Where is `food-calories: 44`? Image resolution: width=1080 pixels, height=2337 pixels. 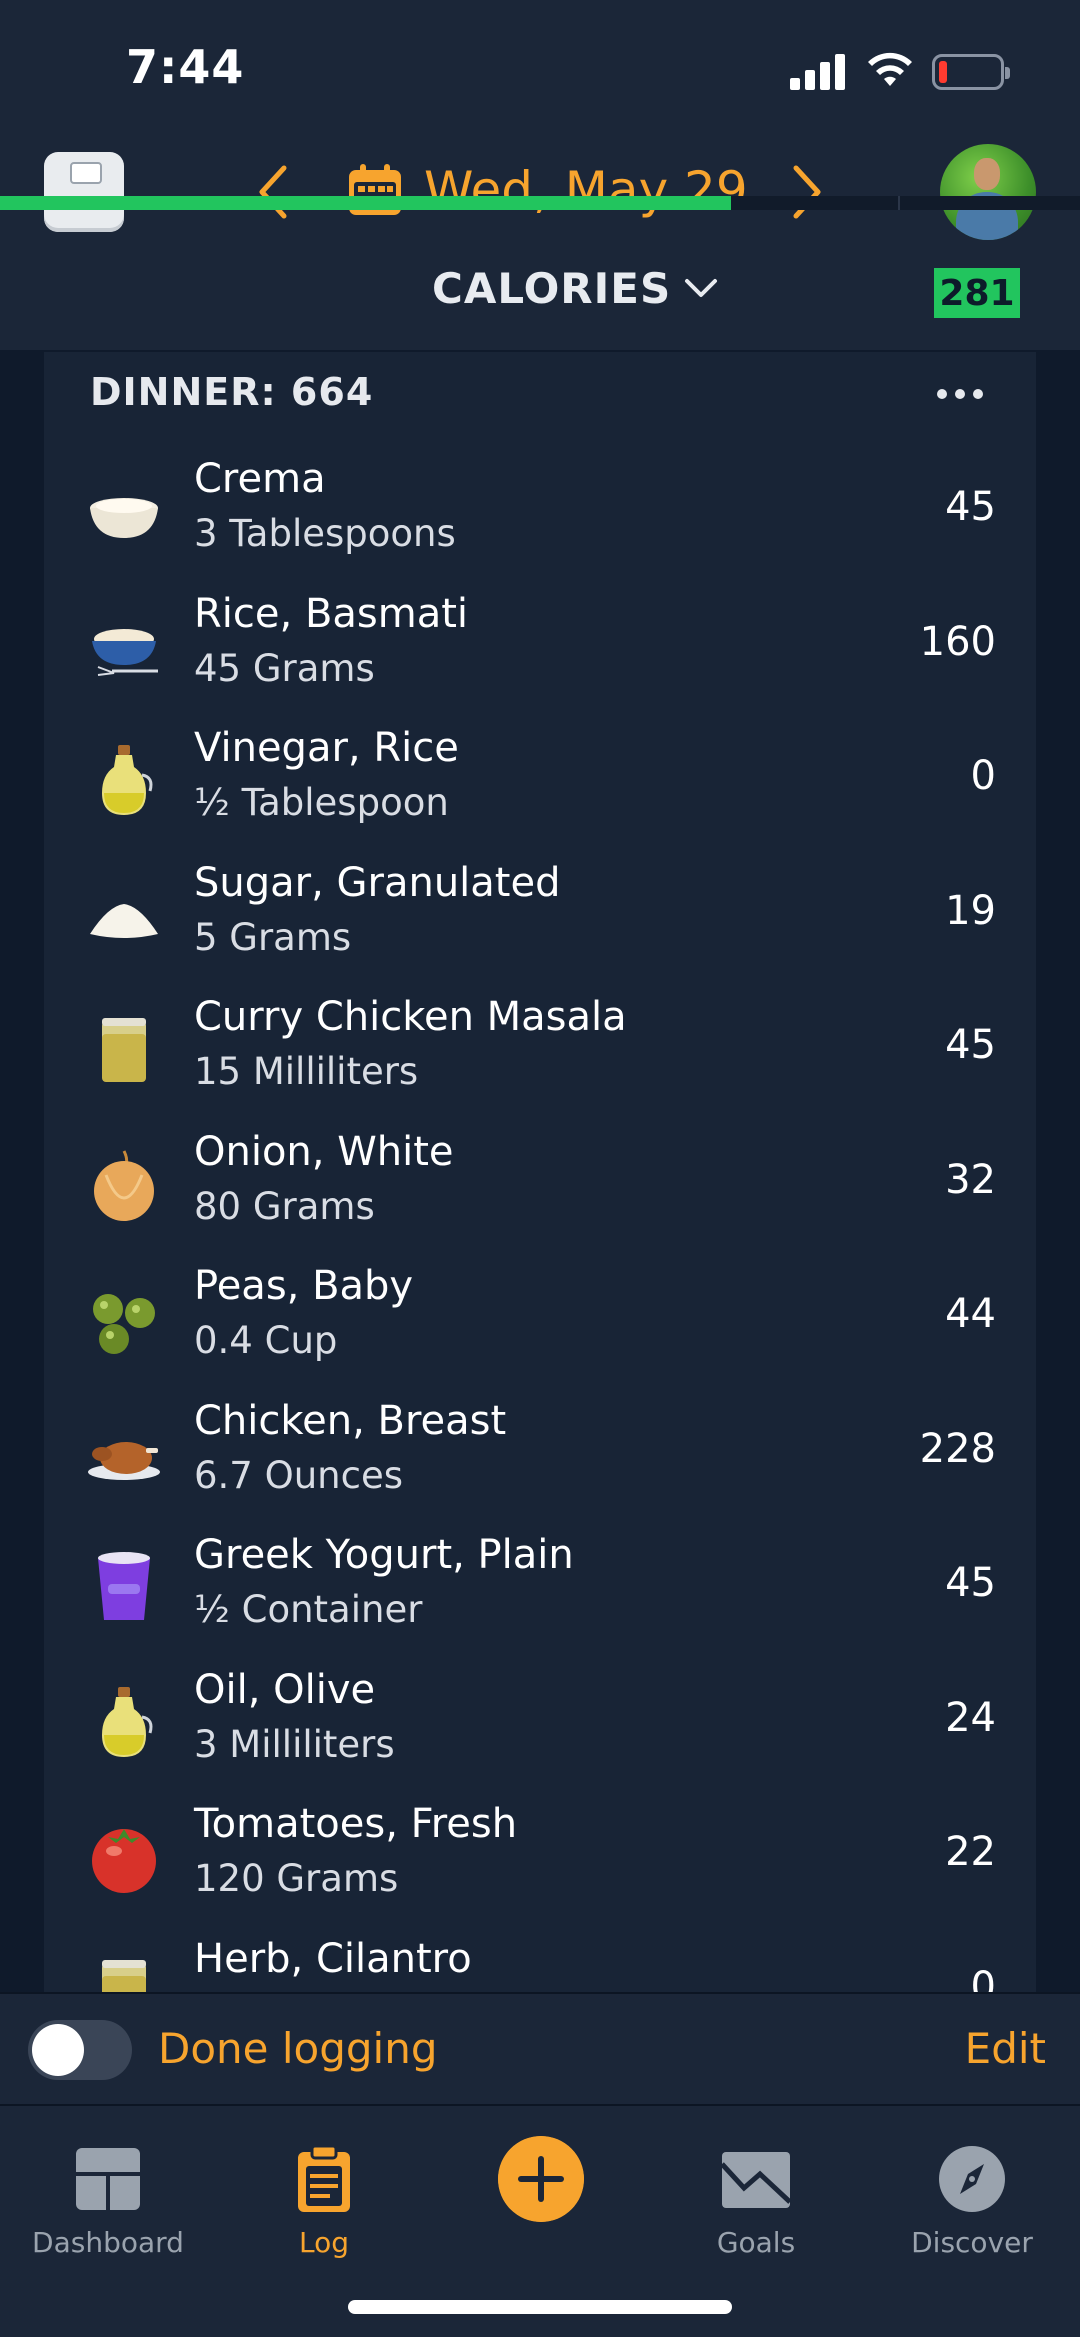
food-calories: 44 is located at coordinates (970, 1314).